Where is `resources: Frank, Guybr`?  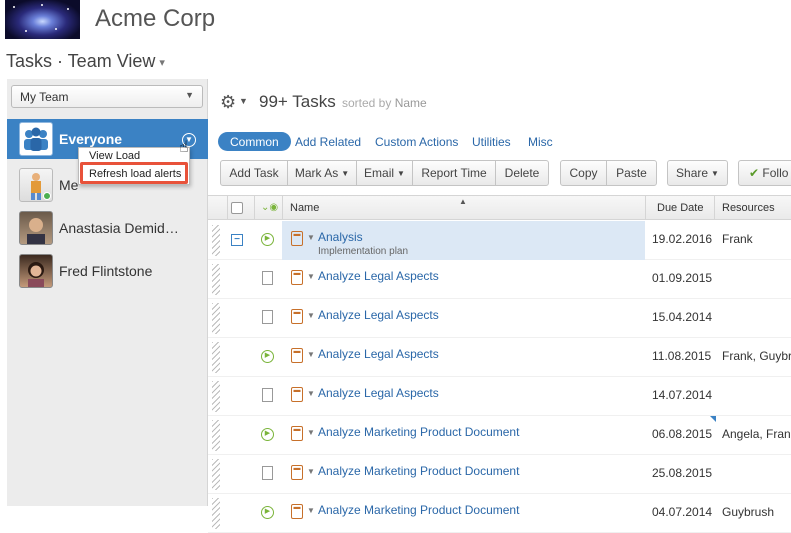
resources: Frank, Guybr is located at coordinates (756, 356).